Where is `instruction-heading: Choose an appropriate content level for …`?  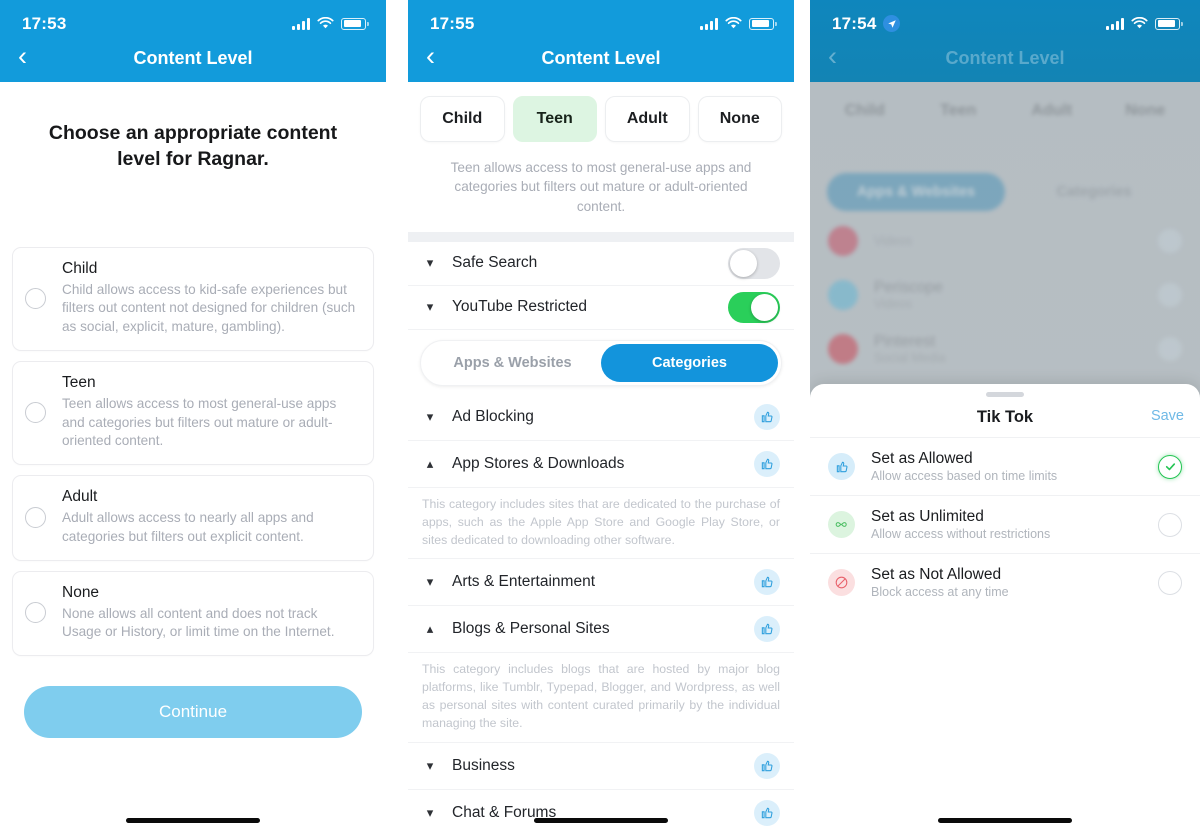
instruction-heading: Choose an appropriate content level for … is located at coordinates (193, 146).